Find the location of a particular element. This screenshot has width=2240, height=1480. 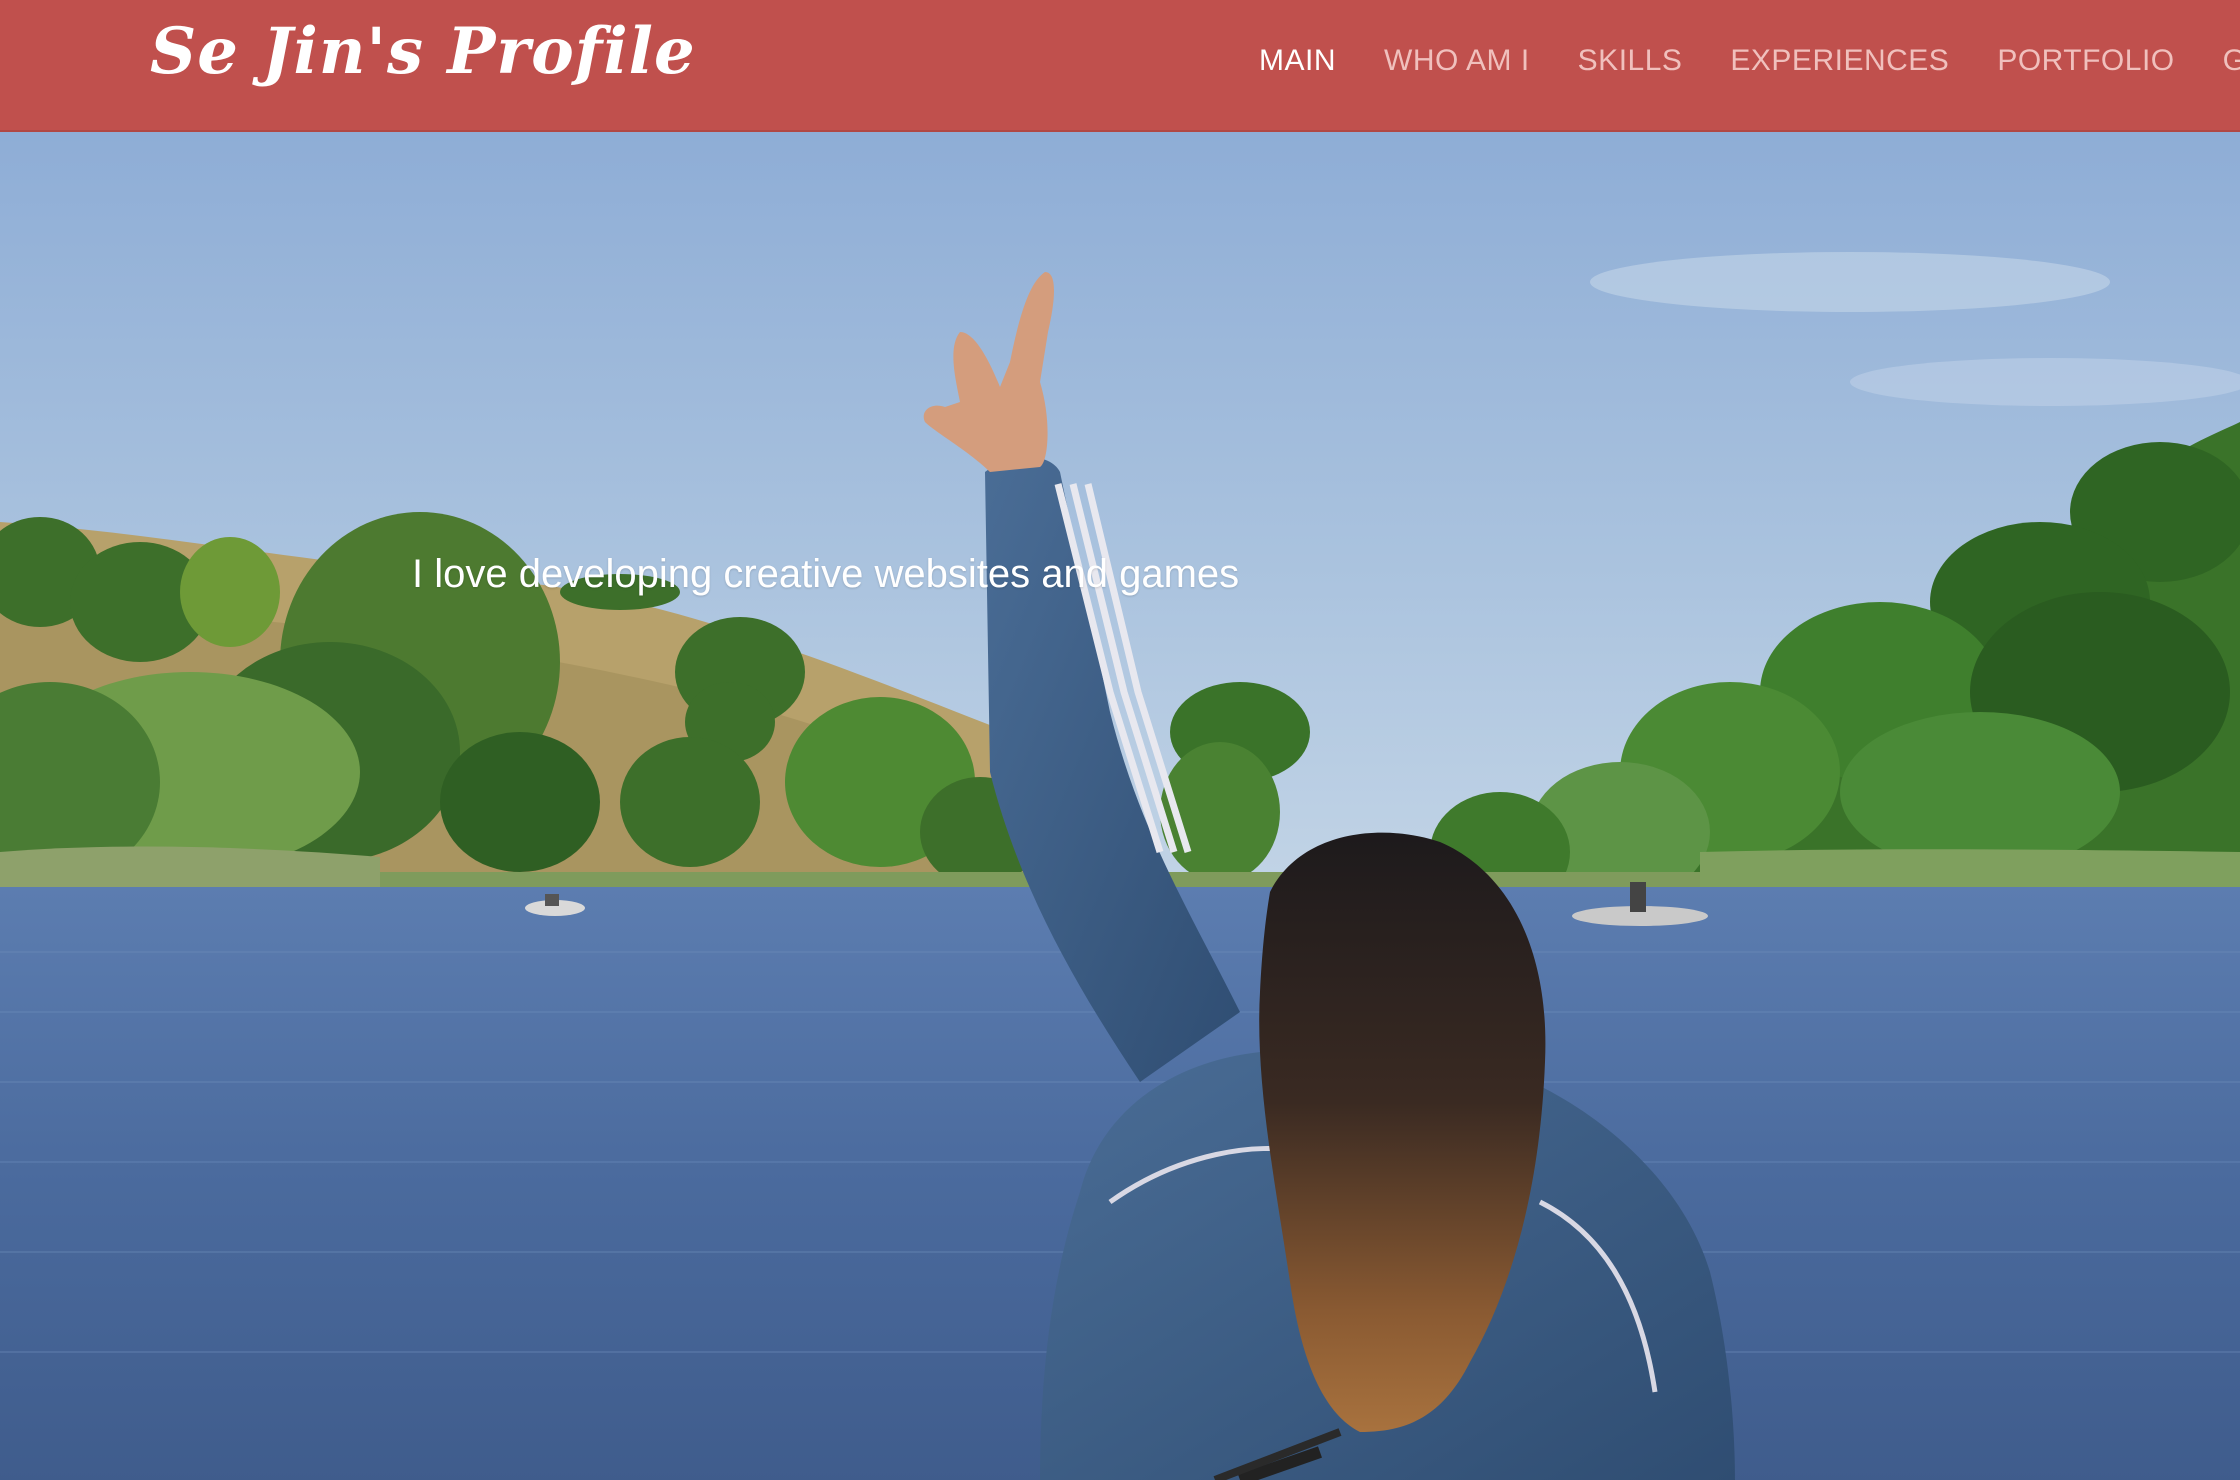

nav-item-portfolio: PORTFOLIO is located at coordinates (2085, 61).